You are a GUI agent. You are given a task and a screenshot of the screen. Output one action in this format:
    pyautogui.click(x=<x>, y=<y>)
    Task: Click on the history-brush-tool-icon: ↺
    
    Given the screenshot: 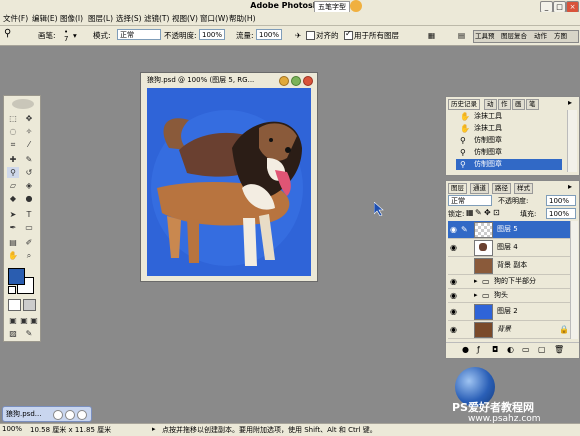 What is the action you would take?
    pyautogui.click(x=29, y=172)
    